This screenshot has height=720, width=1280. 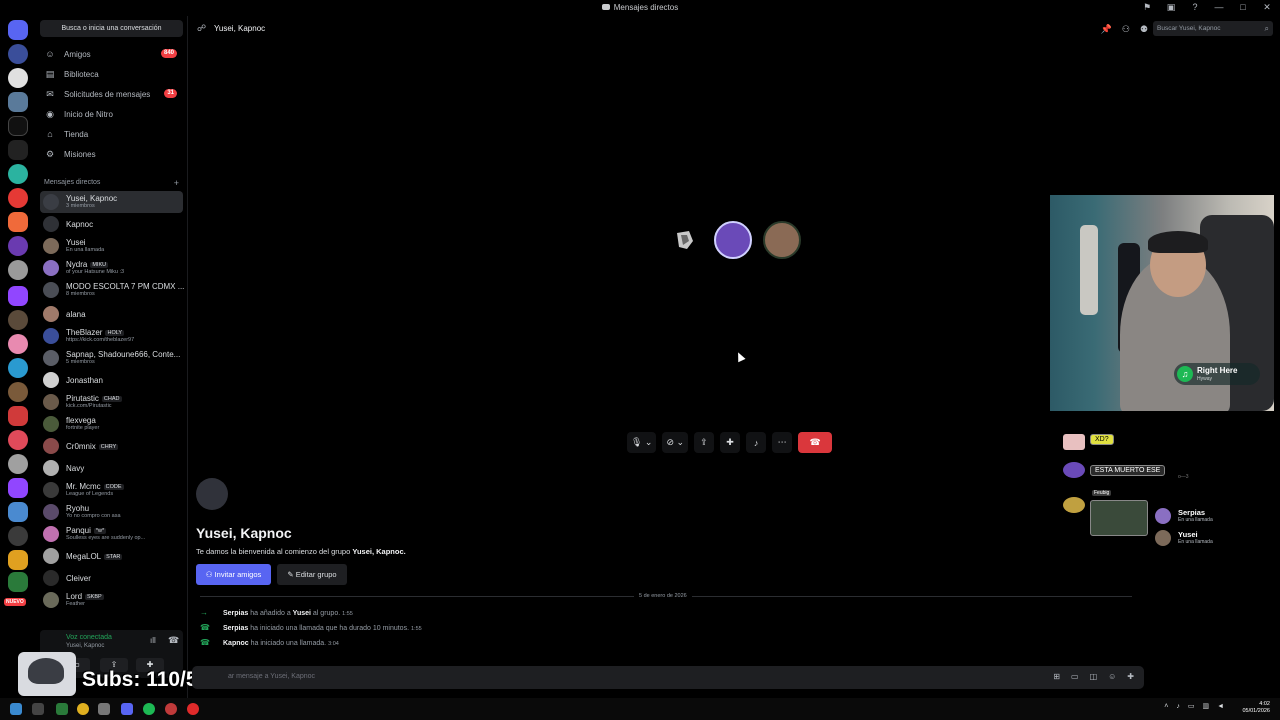 What do you see at coordinates (111, 380) in the screenshot?
I see `dm-item: Jonasthan` at bounding box center [111, 380].